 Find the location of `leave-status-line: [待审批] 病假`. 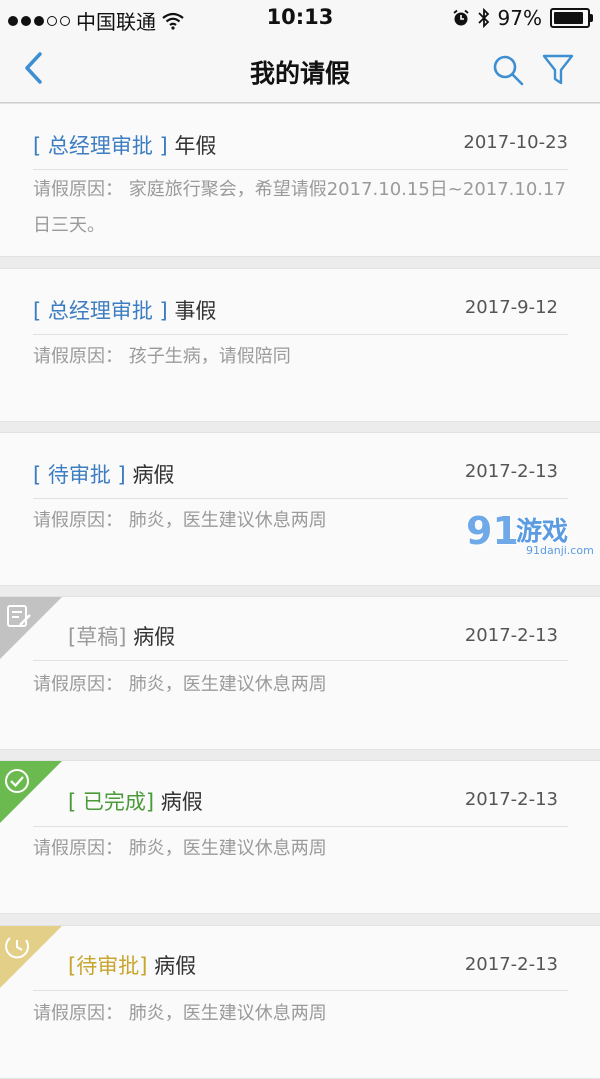

leave-status-line: [待审批] 病假 is located at coordinates (132, 965).